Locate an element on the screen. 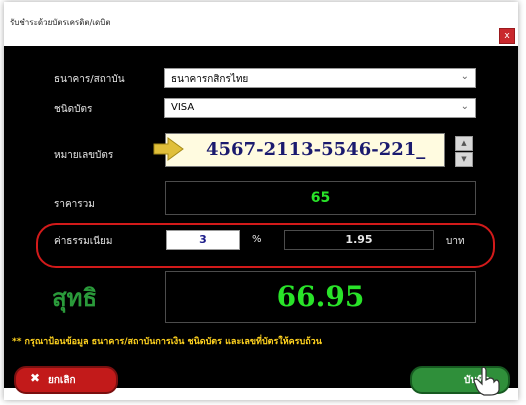 This screenshot has height=405, width=526. title-bar: รับชำระด้วยบัตรเครดิต/เดบิต x is located at coordinates (261, 23).